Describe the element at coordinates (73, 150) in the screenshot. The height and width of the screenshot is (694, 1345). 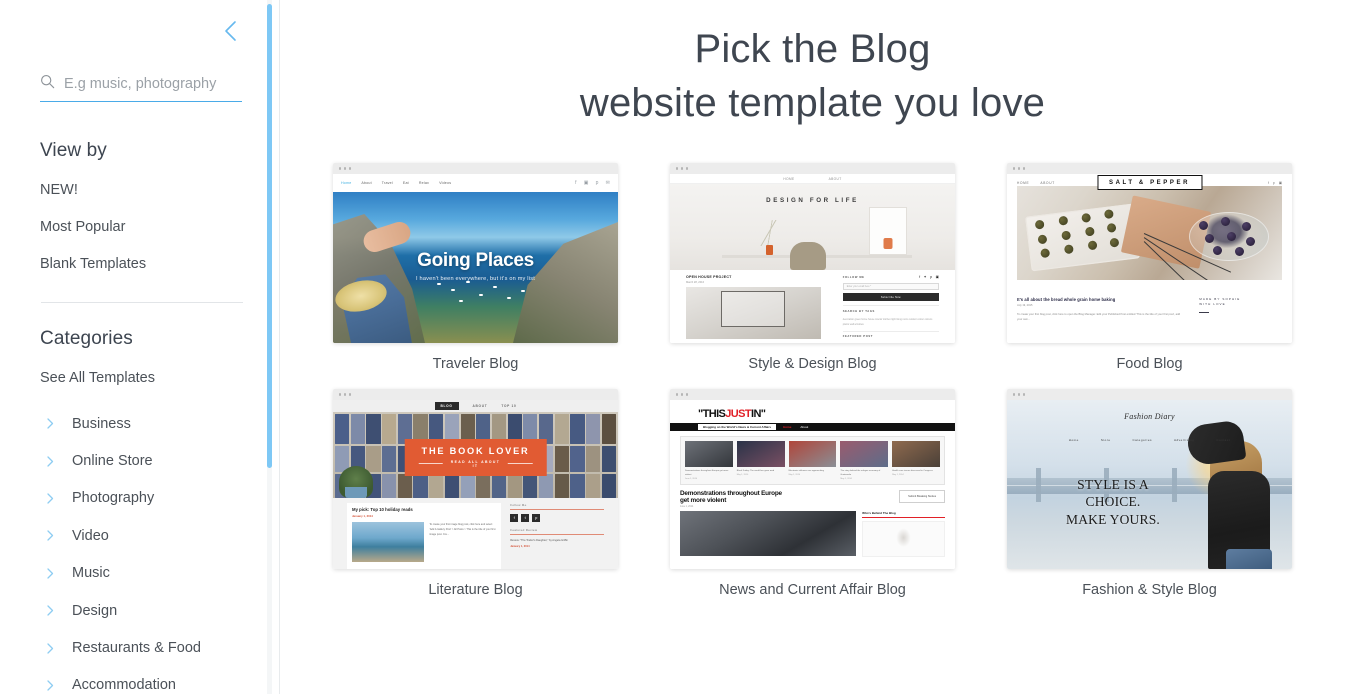
I see `view-by-heading: View by` at that location.